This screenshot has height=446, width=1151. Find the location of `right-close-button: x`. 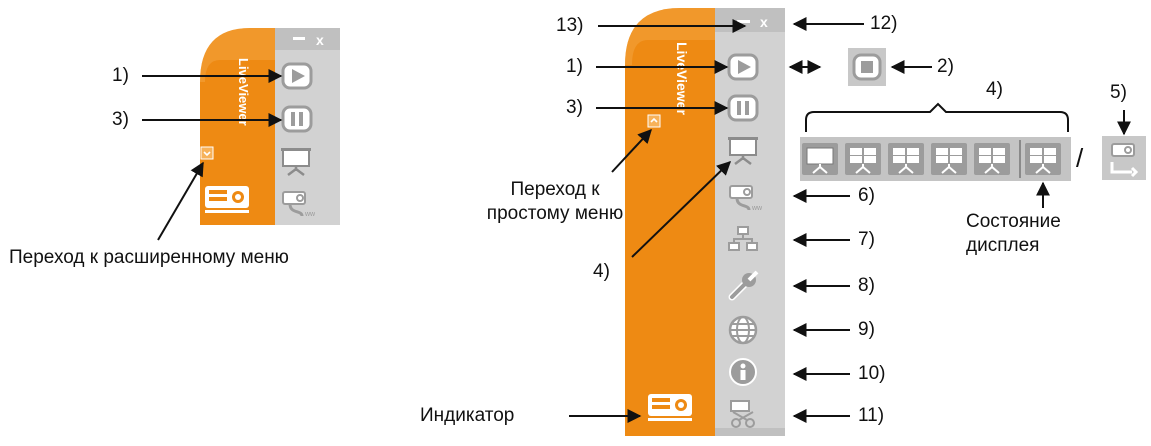

right-close-button: x is located at coordinates (764, 22).